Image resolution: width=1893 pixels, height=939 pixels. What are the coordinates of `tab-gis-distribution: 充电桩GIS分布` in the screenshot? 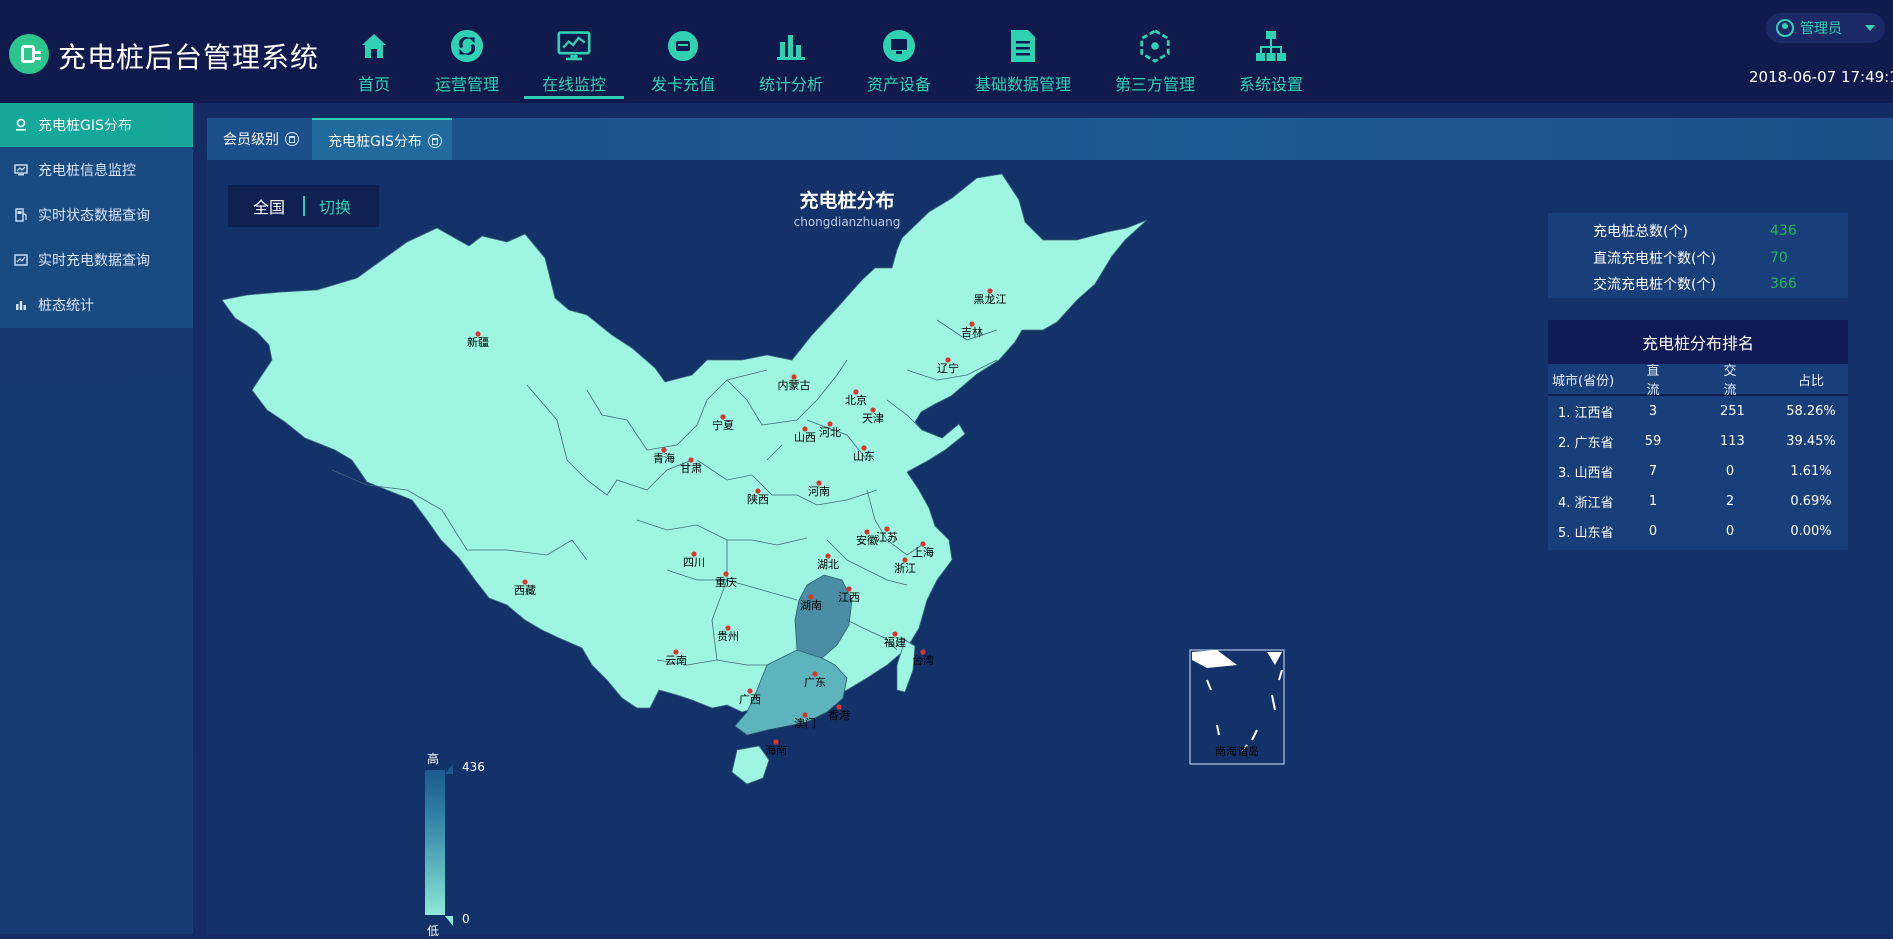 It's located at (382, 140).